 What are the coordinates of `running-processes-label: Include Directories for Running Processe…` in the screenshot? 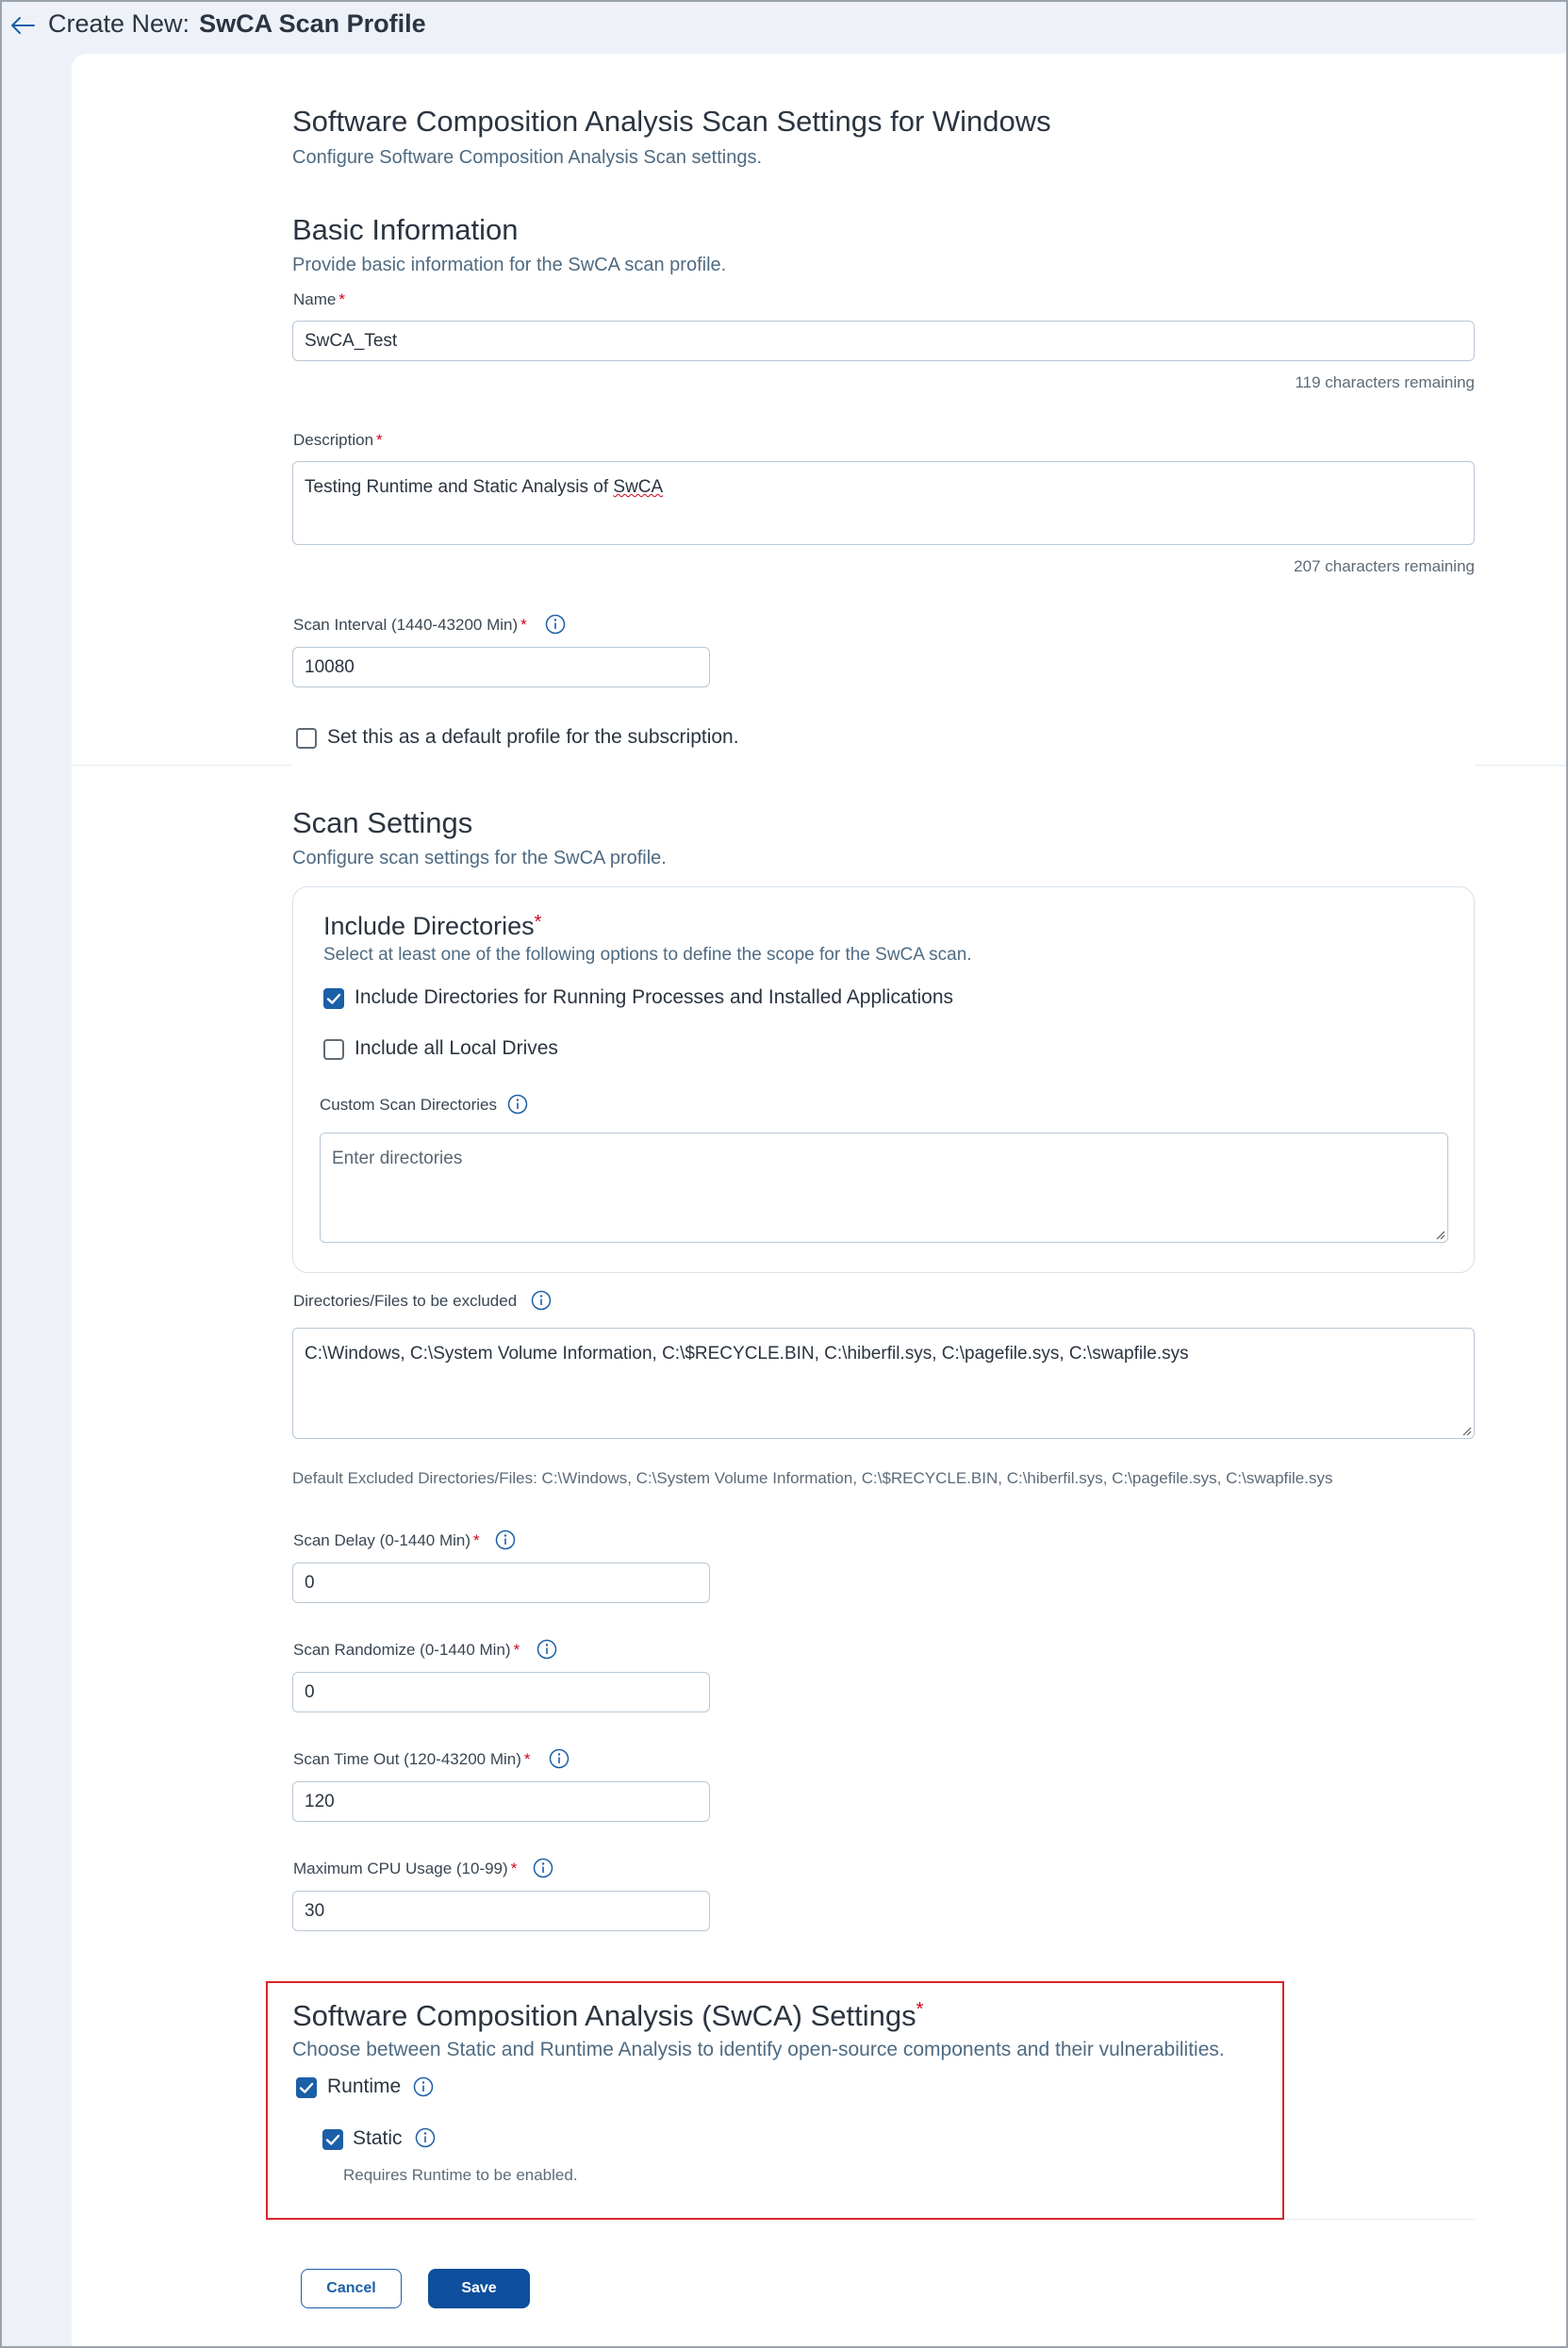 It's located at (655, 997).